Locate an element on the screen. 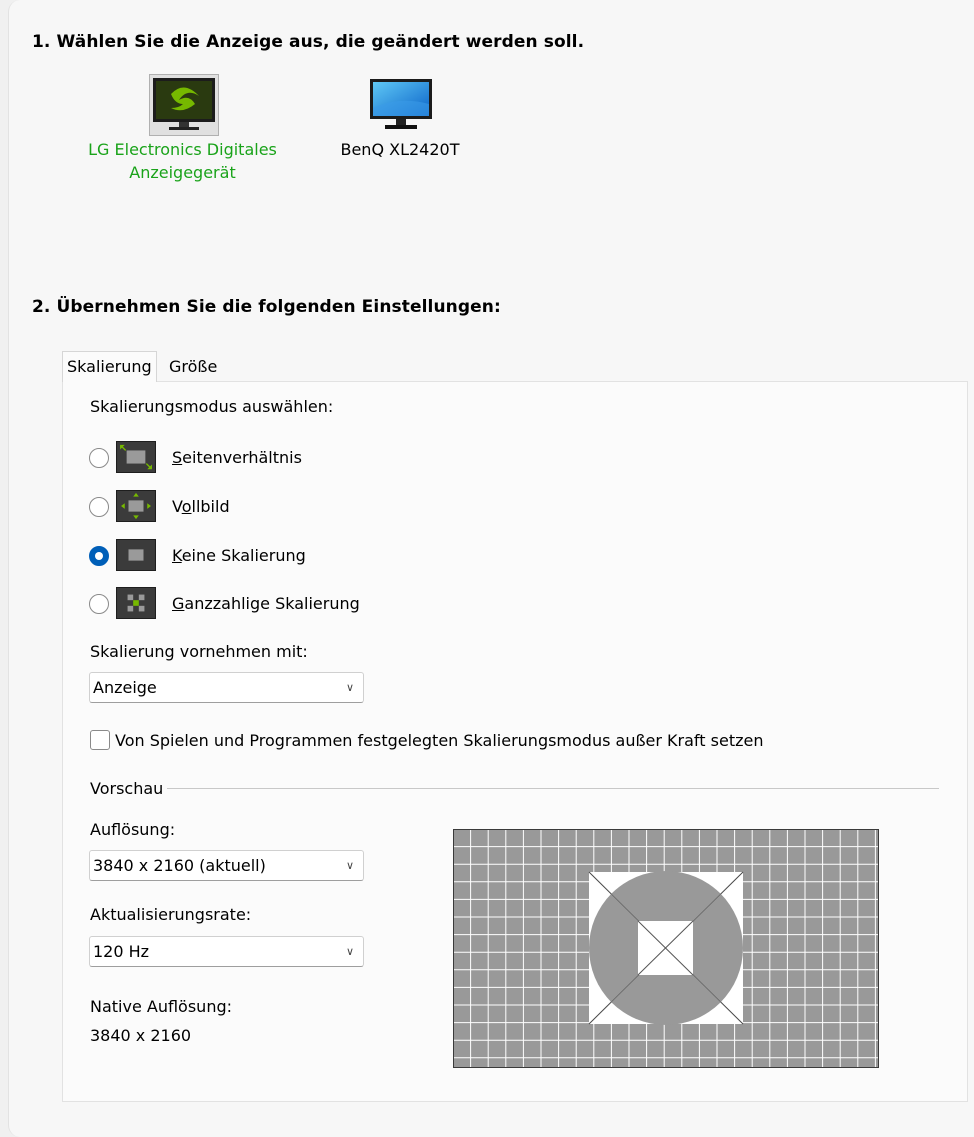 Image resolution: width=974 pixels, height=1137 pixels. preview-test-pattern is located at coordinates (666, 948).